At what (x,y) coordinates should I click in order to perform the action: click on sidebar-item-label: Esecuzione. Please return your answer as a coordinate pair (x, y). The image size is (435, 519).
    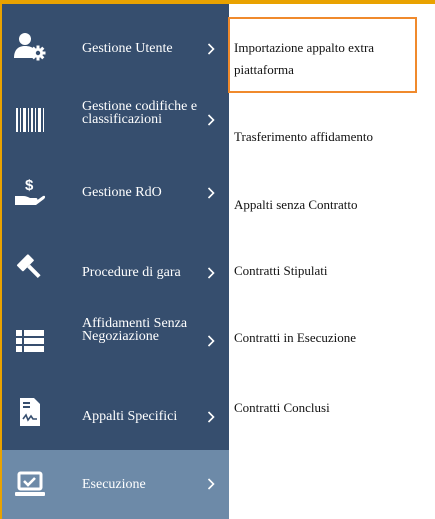
    Looking at the image, I should click on (114, 484).